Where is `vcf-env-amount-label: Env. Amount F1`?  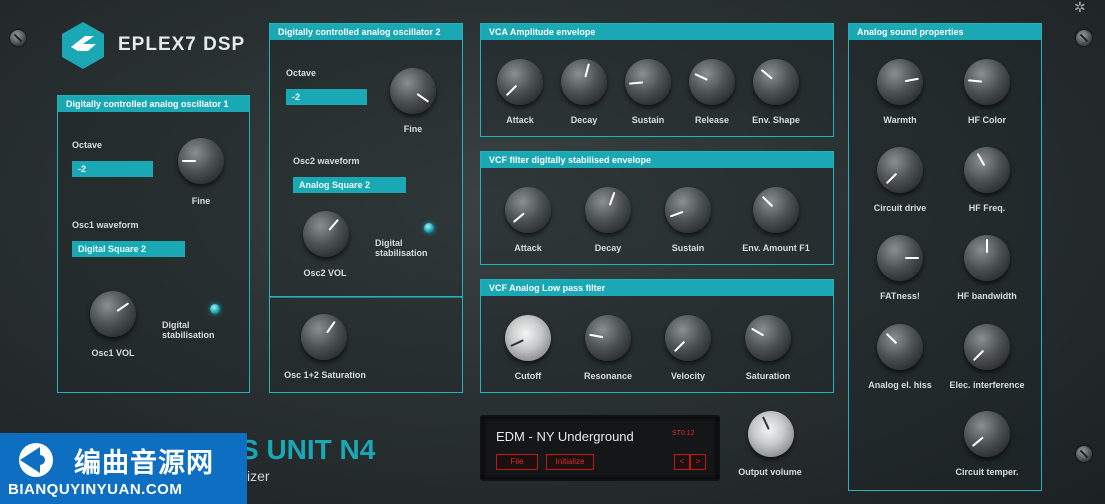
vcf-env-amount-label: Env. Amount F1 is located at coordinates (776, 248).